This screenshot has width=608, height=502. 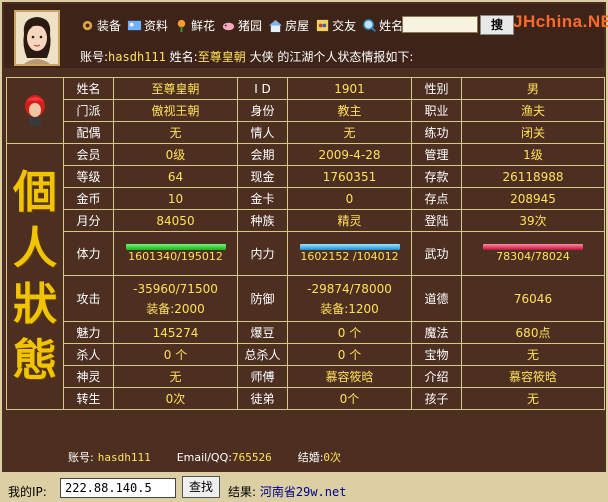 I want to click on value-admin: 1级, so click(x=533, y=154).